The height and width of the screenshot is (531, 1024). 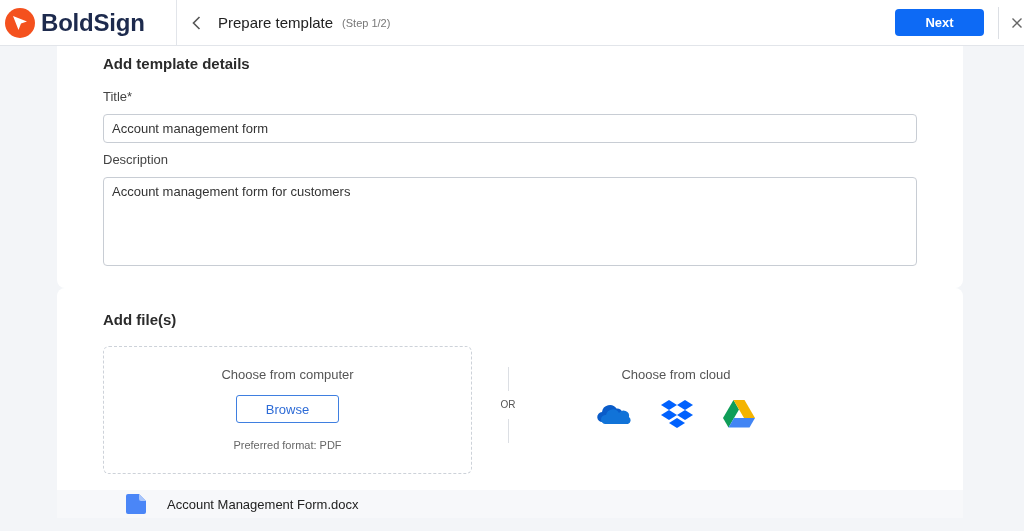 I want to click on chevron-left-icon, so click(x=196, y=22).